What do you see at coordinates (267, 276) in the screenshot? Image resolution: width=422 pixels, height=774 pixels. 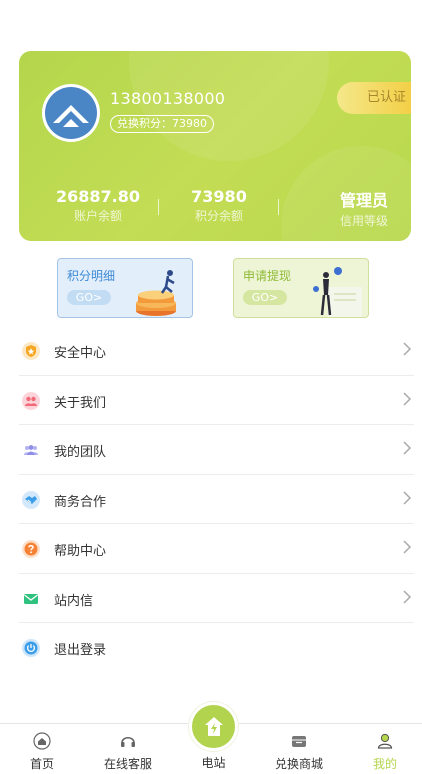 I see `promo-title: 申请提现` at bounding box center [267, 276].